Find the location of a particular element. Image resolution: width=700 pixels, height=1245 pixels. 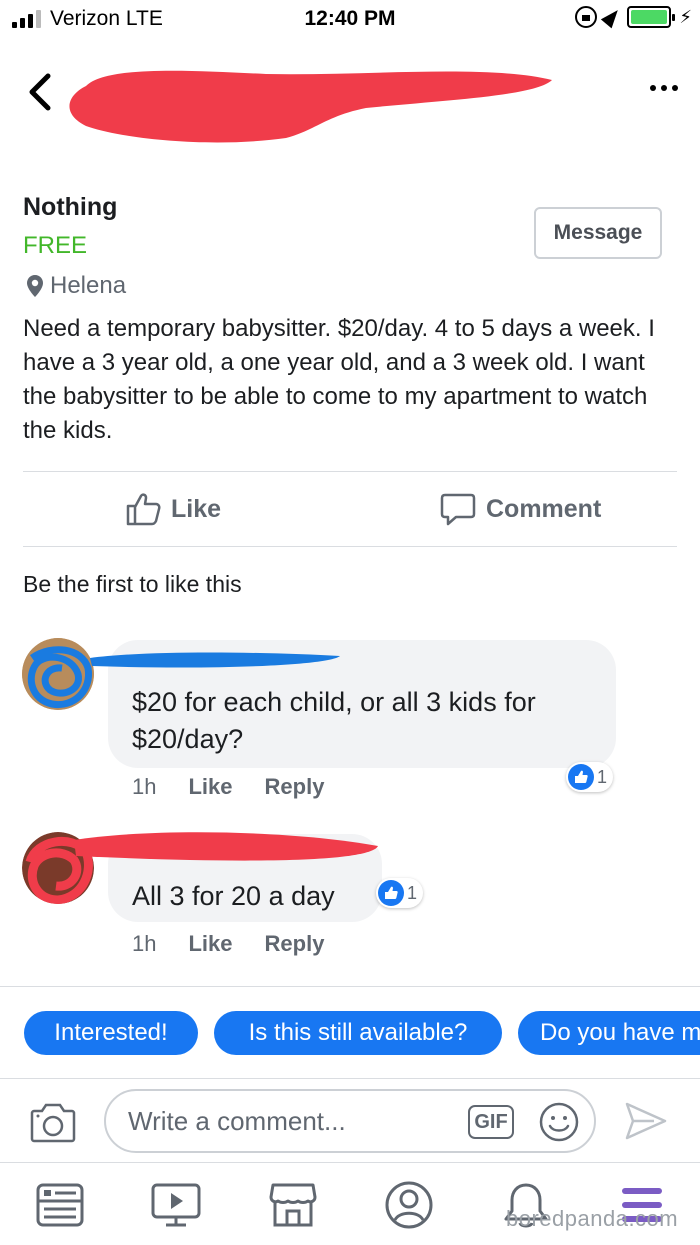

comment-input: Write a comment... GIF is located at coordinates (350, 1121).